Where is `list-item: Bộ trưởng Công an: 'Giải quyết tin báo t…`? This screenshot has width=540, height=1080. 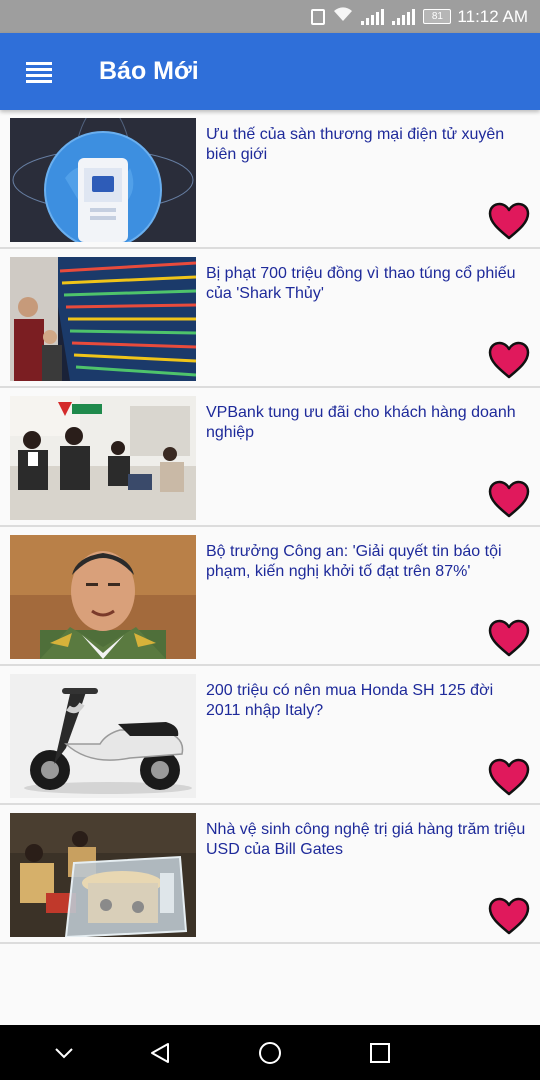
list-item: Bộ trưởng Công an: 'Giải quyết tin báo t… is located at coordinates (270, 596).